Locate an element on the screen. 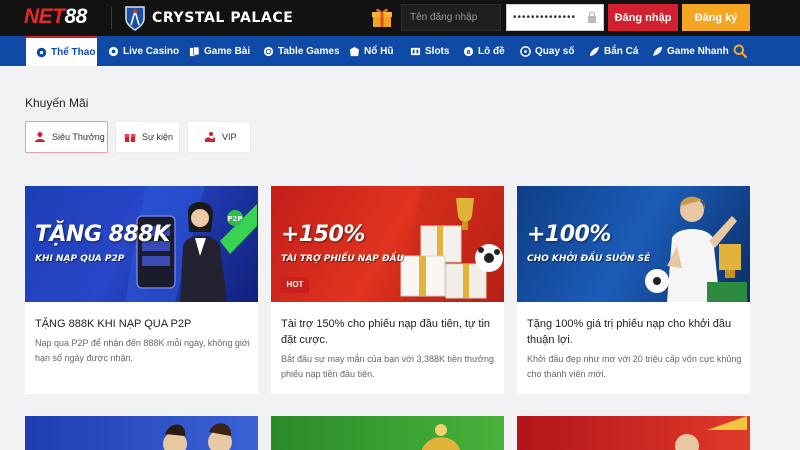 Image resolution: width=800 pixels, height=450 pixels. section-title: Khuyến Mãi is located at coordinates (57, 103).